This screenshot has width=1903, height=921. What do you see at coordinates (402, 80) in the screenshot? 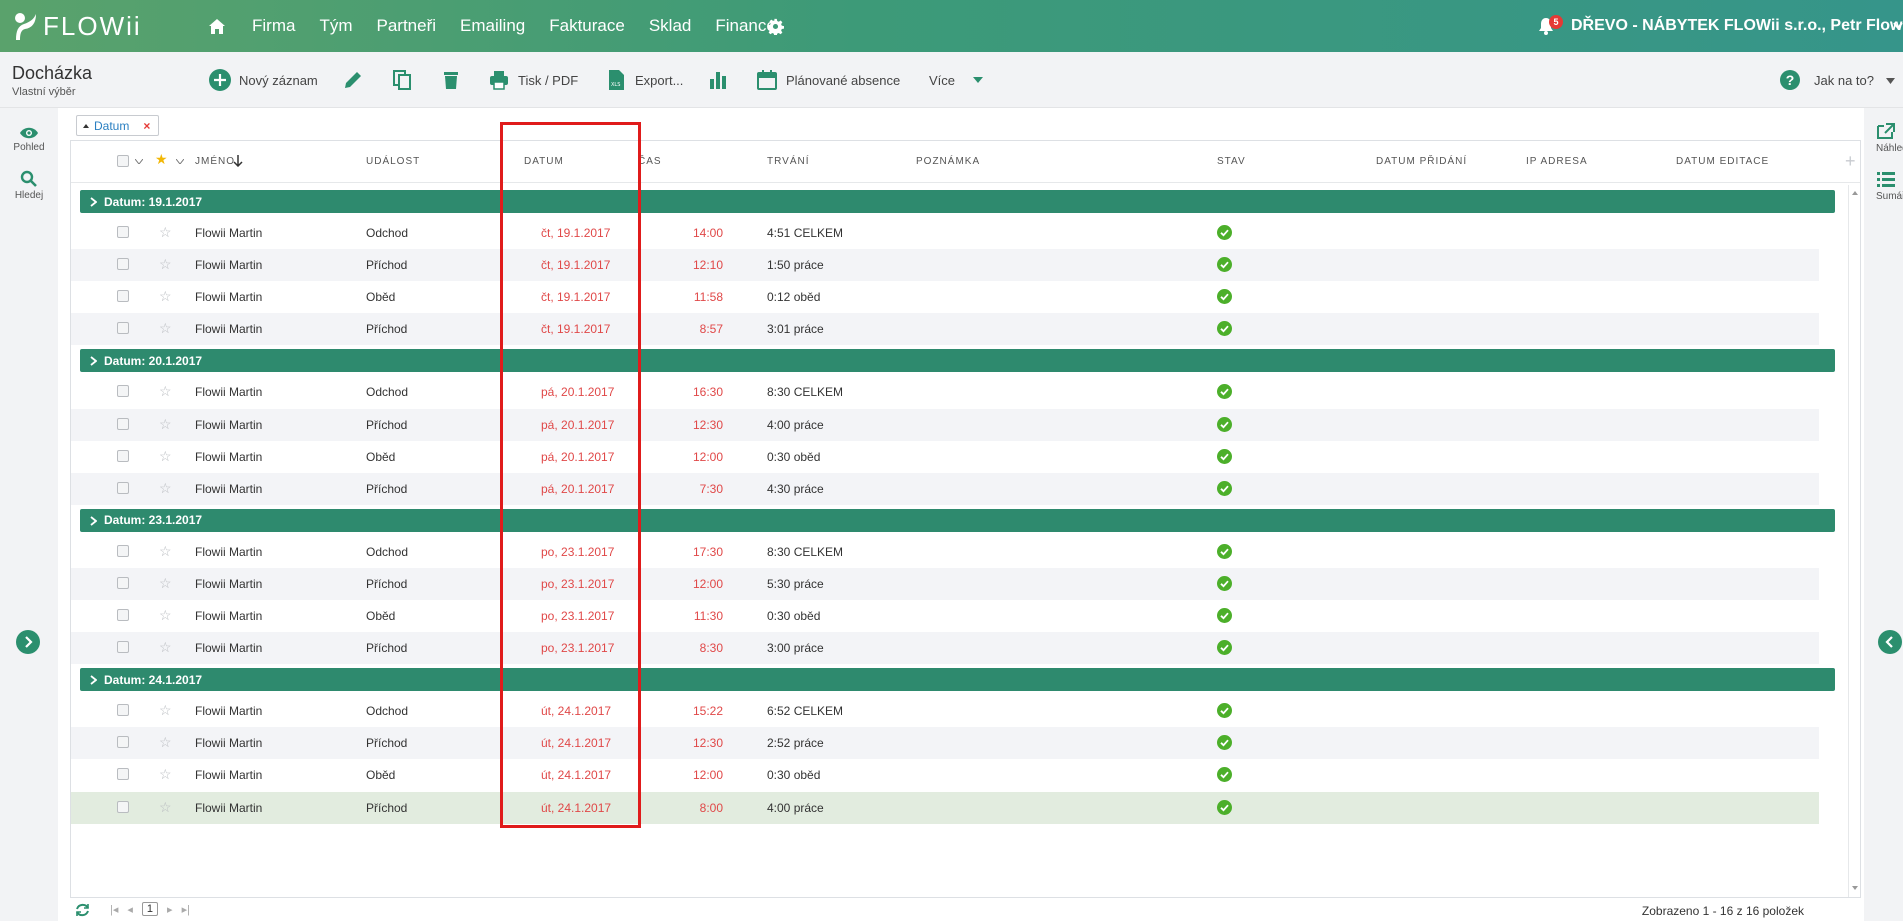
I see `copy-button` at bounding box center [402, 80].